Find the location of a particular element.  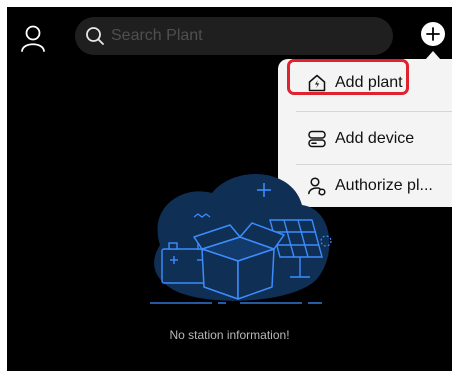

device-stack-icon is located at coordinates (317, 139).